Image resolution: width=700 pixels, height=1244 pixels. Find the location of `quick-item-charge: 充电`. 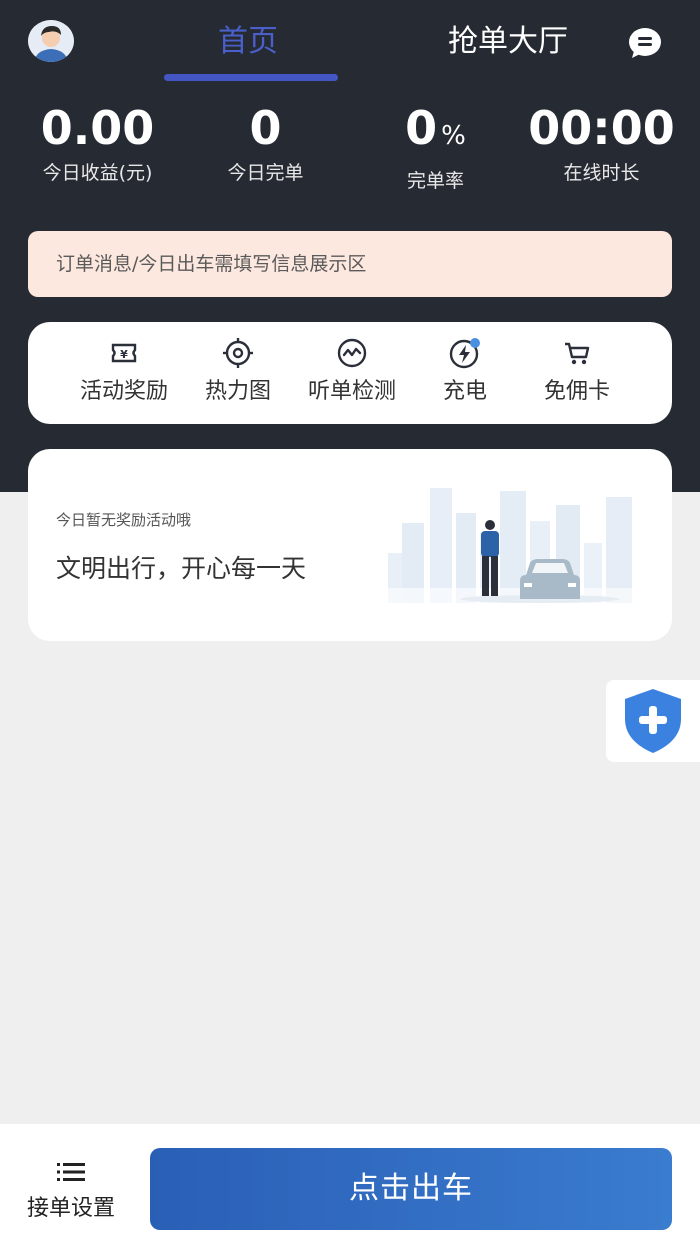

quick-item-charge: 充电 is located at coordinates (465, 372).